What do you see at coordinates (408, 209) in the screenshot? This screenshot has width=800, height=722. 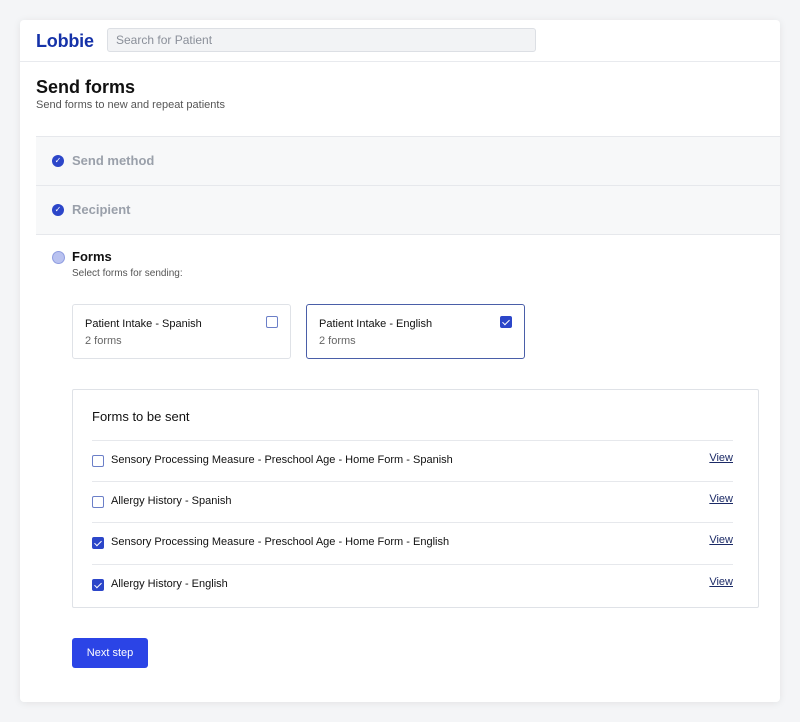 I see `step-recipient: ✓ Recipient` at bounding box center [408, 209].